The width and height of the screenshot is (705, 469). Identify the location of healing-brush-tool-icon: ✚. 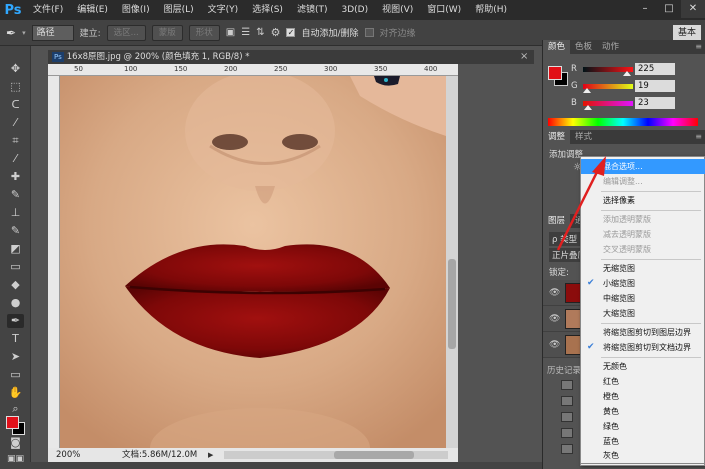
(15, 177).